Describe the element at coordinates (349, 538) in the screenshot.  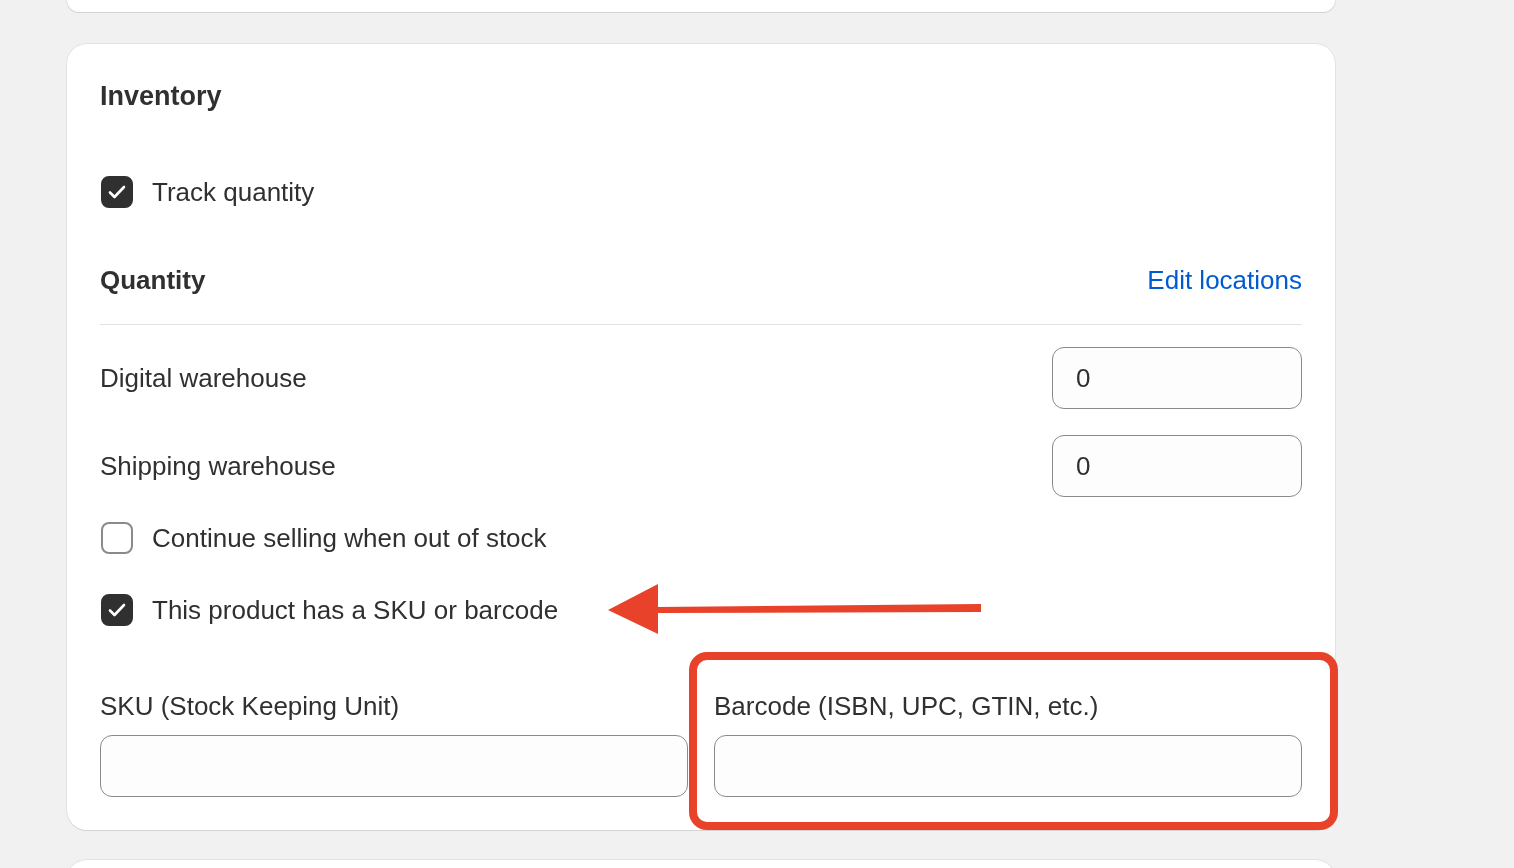
I see `checkbox-label: Continue selling when out of stock` at that location.